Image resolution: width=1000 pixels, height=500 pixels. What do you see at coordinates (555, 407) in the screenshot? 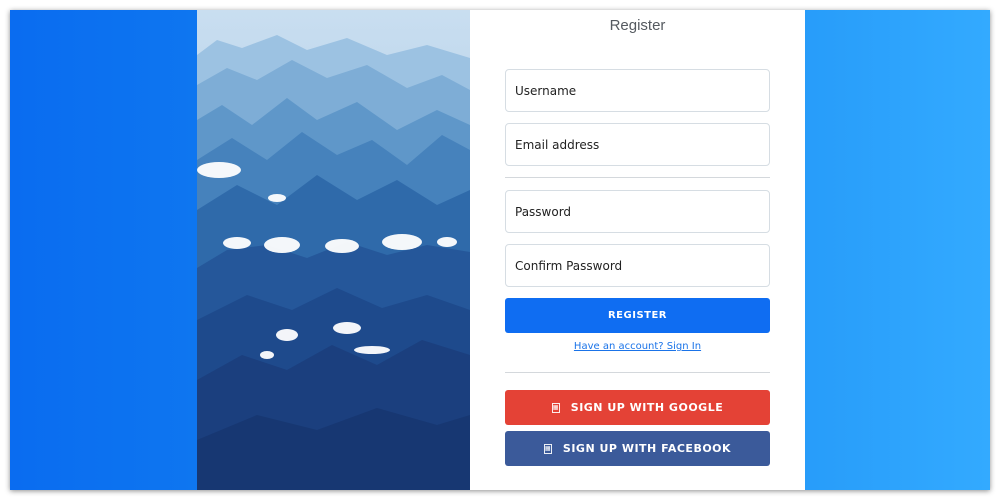
I see `google-icon: ▦` at bounding box center [555, 407].